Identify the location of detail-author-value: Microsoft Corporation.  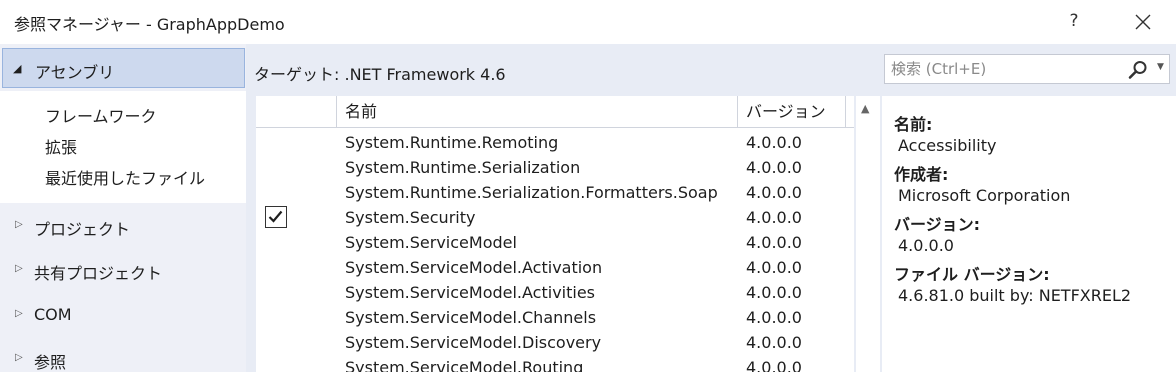
(984, 195).